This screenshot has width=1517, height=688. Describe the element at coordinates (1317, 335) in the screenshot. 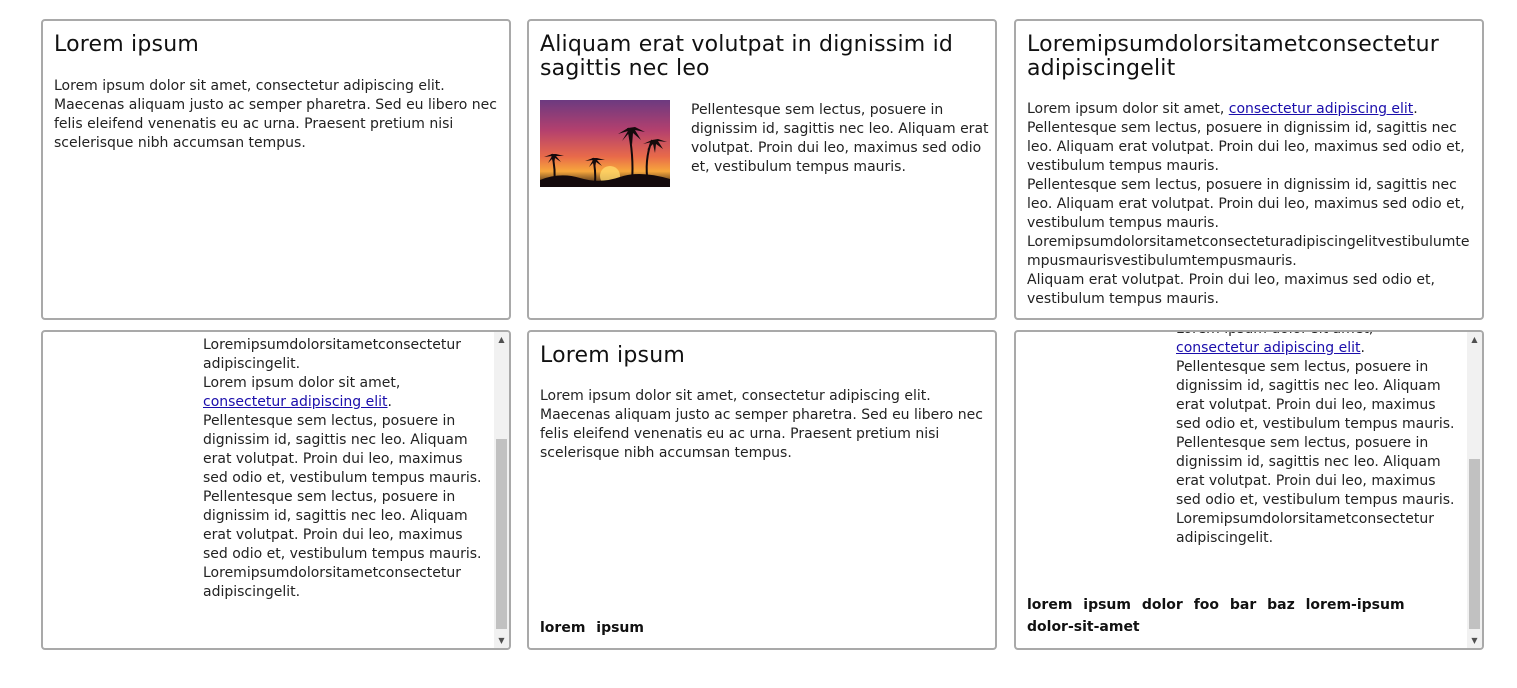

I see `card-paragraph: Lorem ipsum dolor sit amet,` at that location.